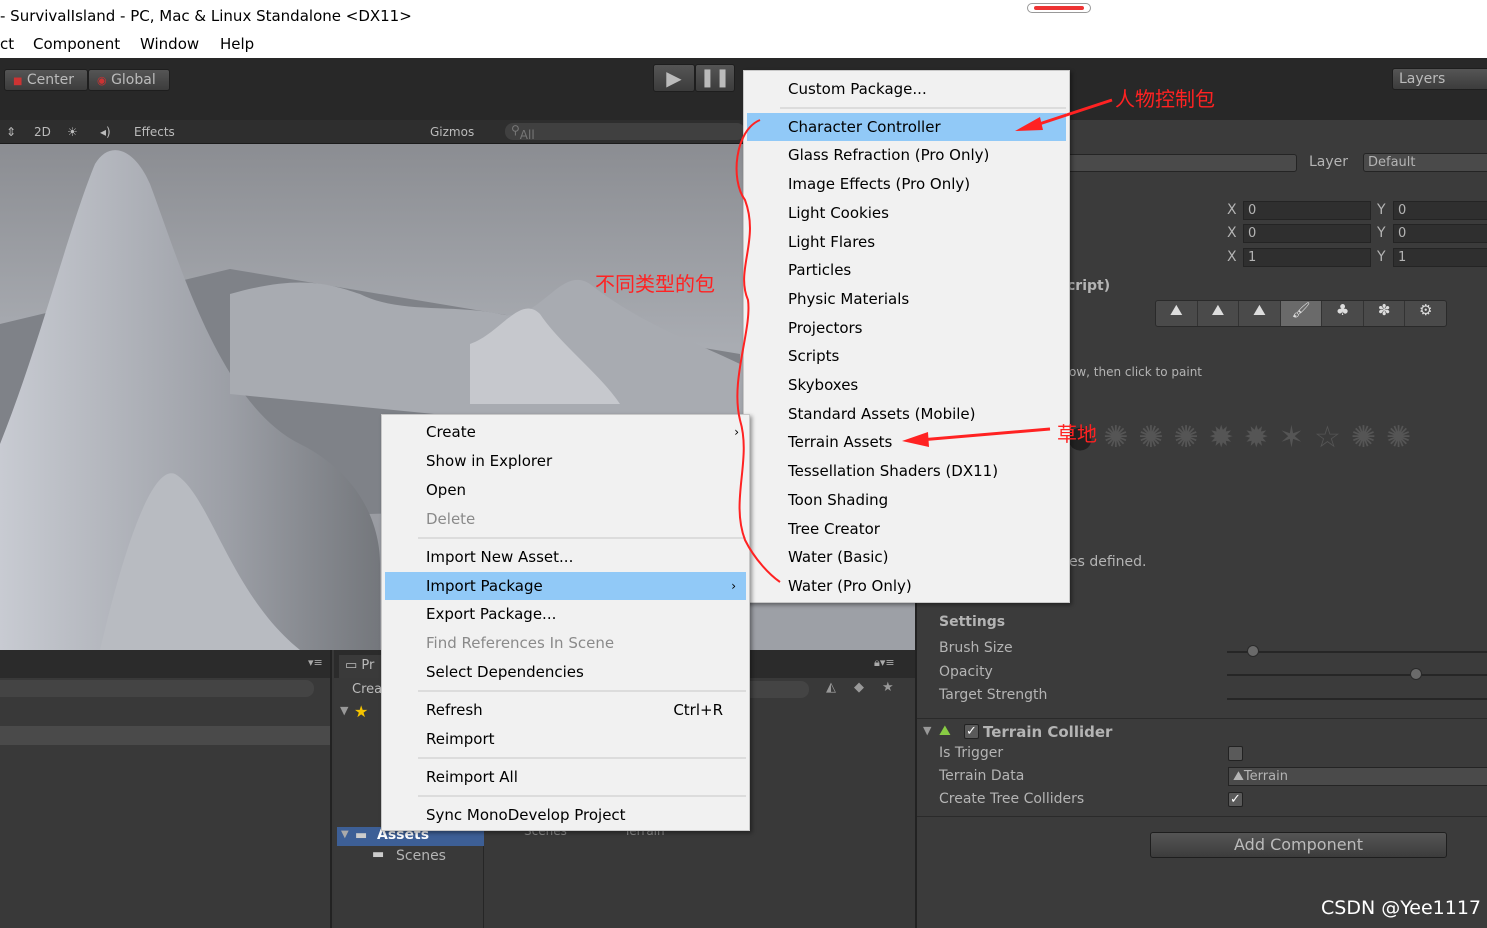  What do you see at coordinates (758, 351) in the screenshot?
I see `brace-annotation` at bounding box center [758, 351].